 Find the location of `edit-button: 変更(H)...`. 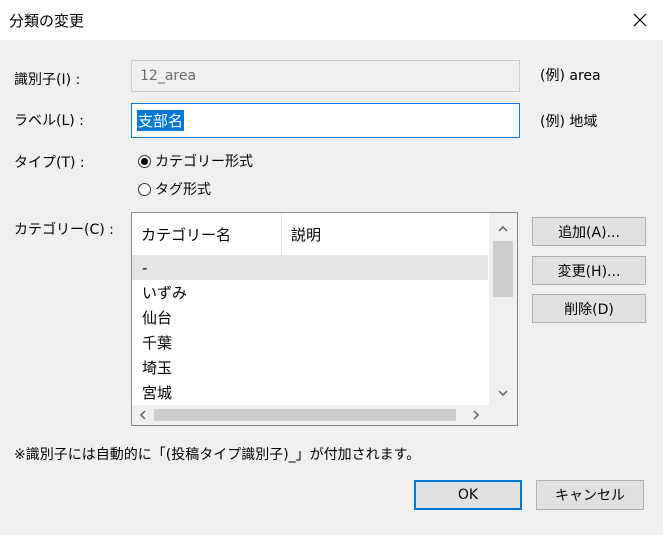

edit-button: 変更(H)... is located at coordinates (589, 270).